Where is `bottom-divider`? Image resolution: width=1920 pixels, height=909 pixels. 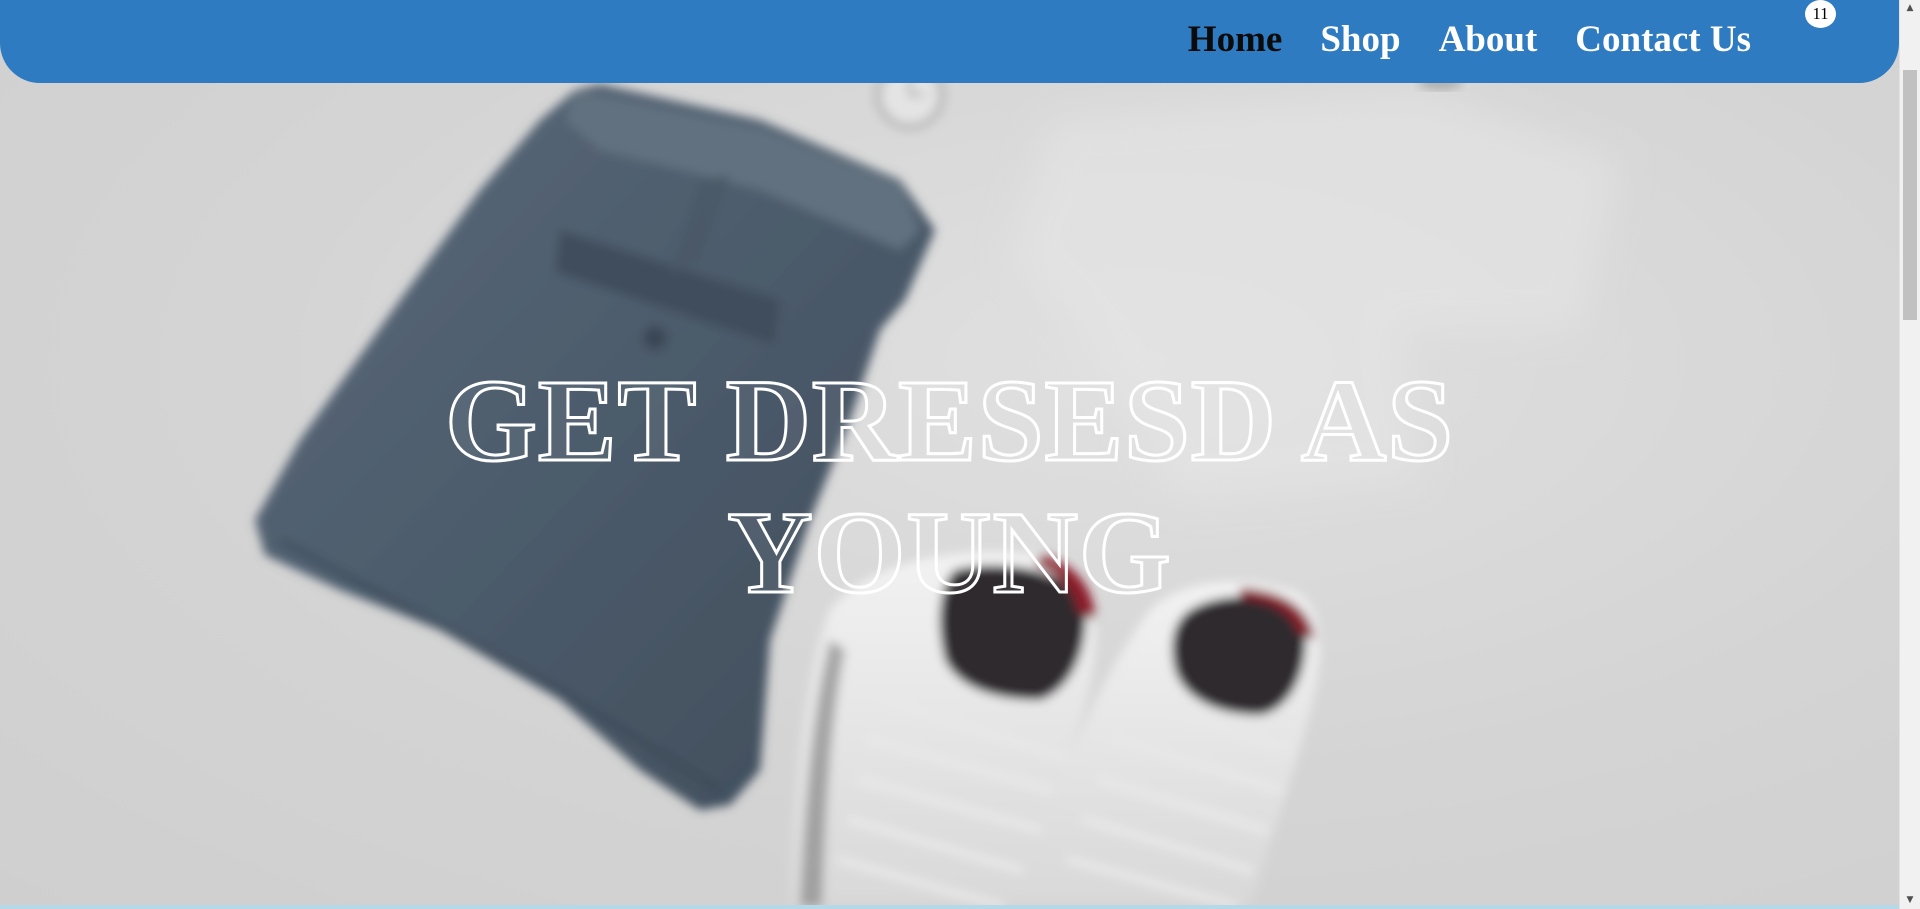
bottom-divider is located at coordinates (949, 907).